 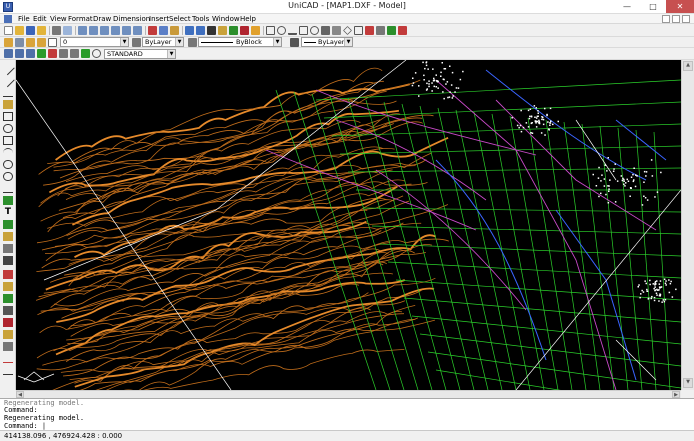 What do you see at coordinates (402, 30) in the screenshot?
I see `grid-snap-icon` at bounding box center [402, 30].